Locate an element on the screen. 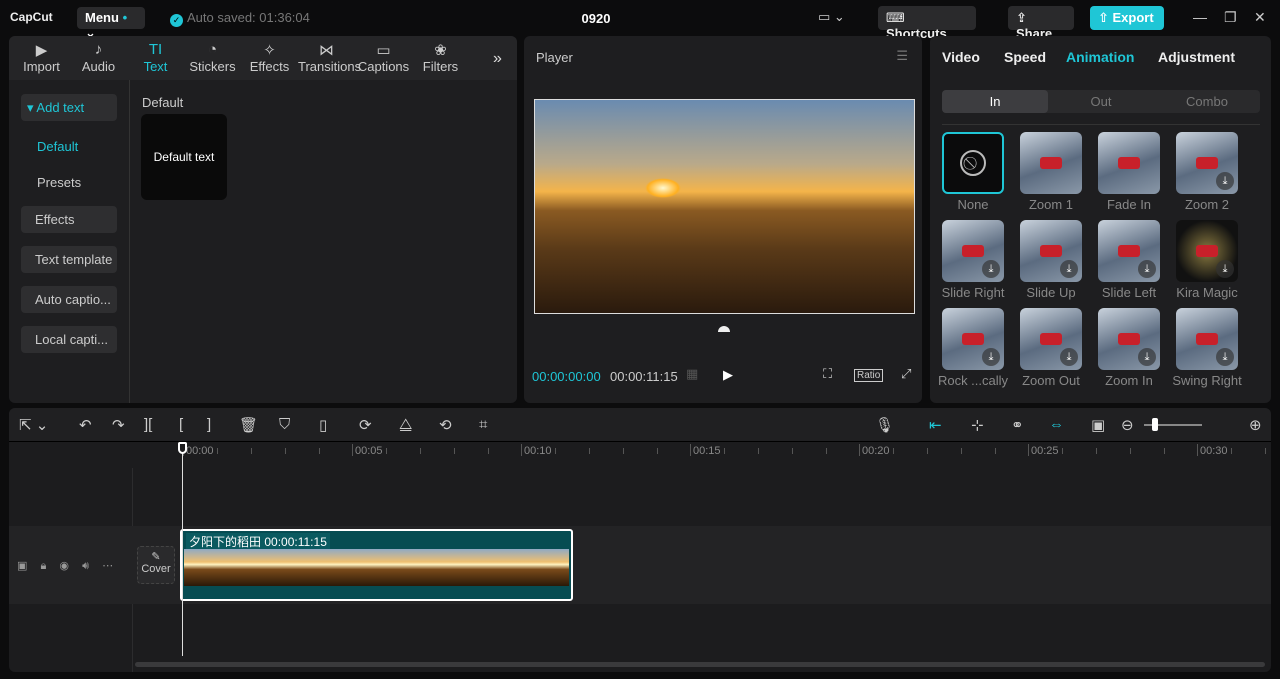  segment-out: Out is located at coordinates (1101, 101).